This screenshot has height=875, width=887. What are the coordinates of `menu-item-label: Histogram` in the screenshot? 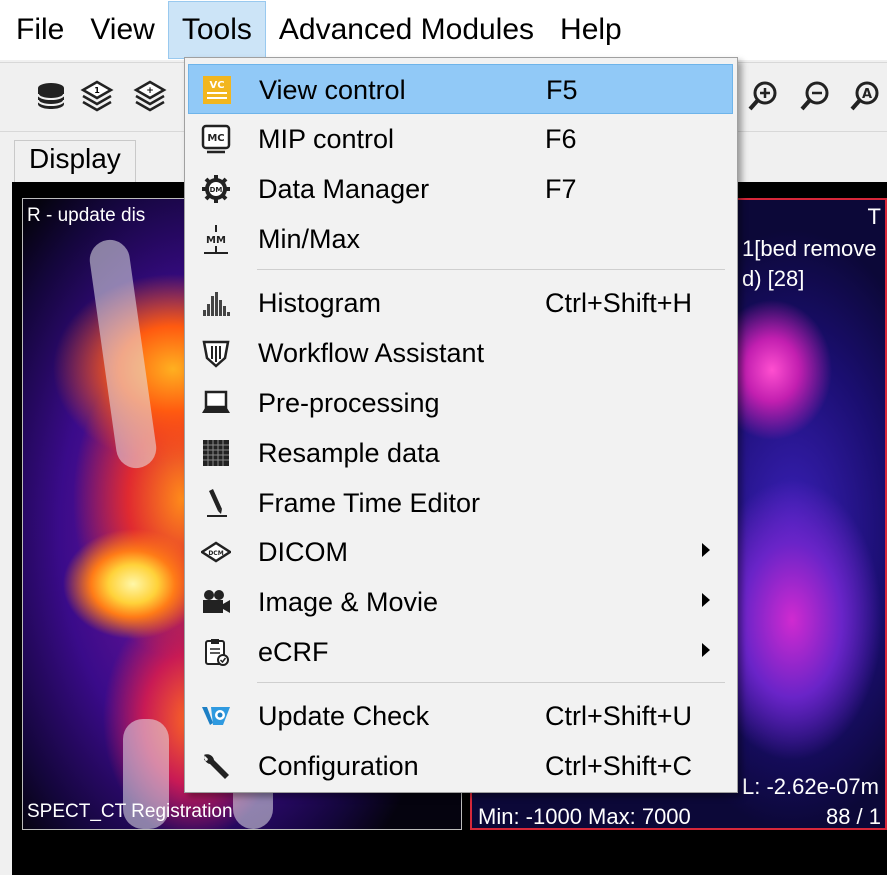 It's located at (320, 303).